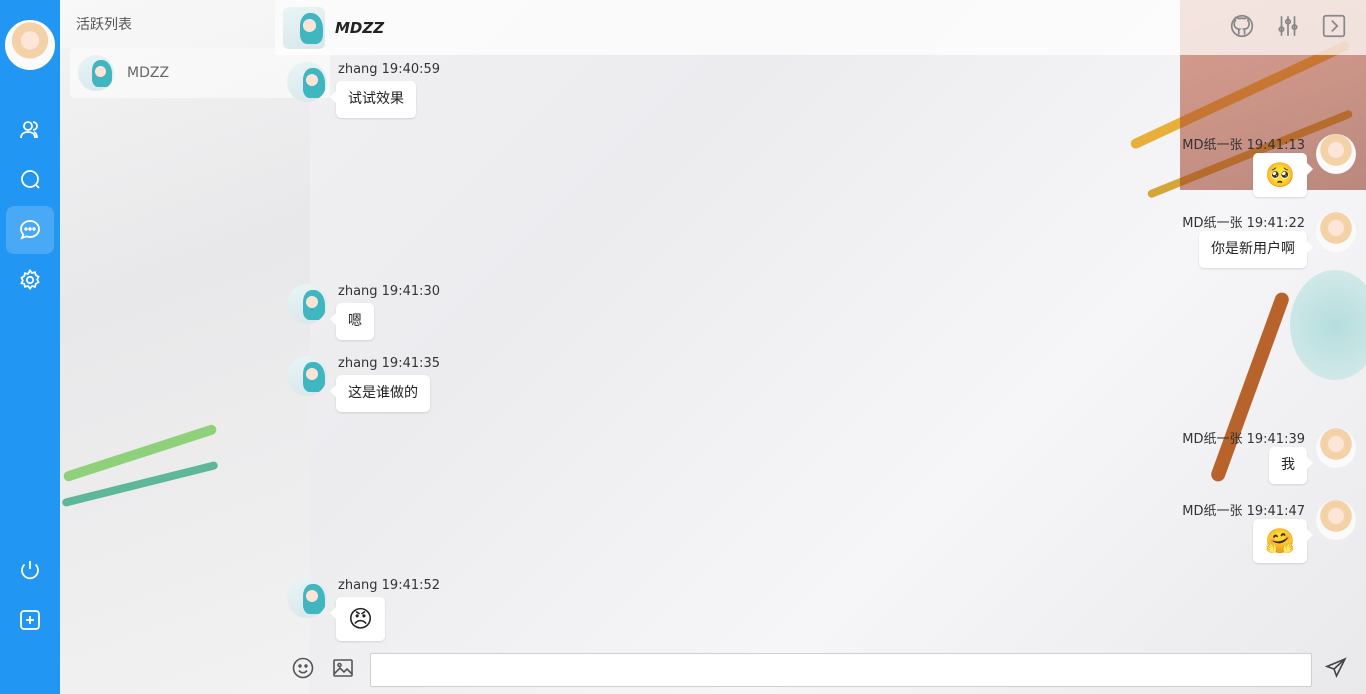  What do you see at coordinates (1243, 511) in the screenshot?
I see `message-meta: MD纸一张 19:41:47` at bounding box center [1243, 511].